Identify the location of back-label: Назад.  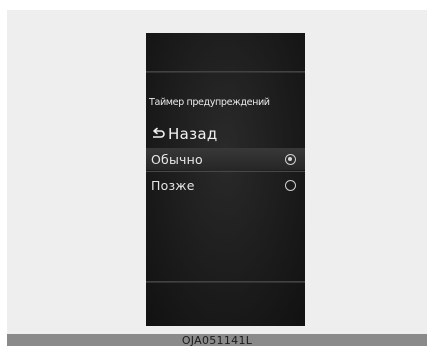
(193, 134).